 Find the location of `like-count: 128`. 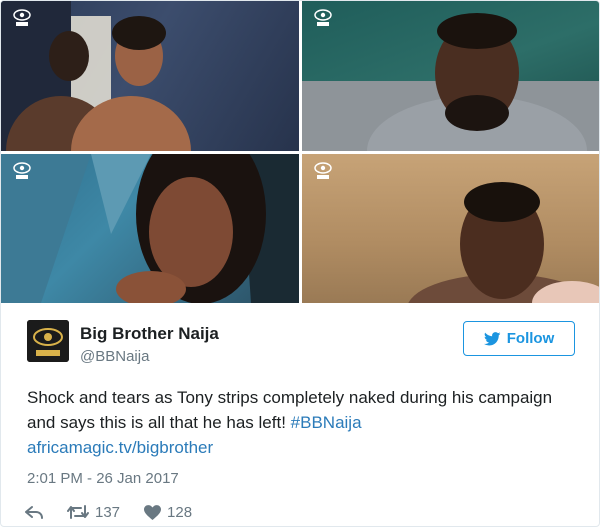

like-count: 128 is located at coordinates (180, 512).